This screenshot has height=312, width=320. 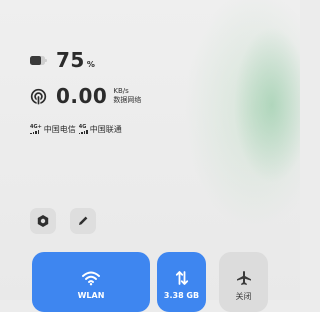 I want to click on mobile-data-toggle-tile: 3.38 GB, so click(x=181, y=282).